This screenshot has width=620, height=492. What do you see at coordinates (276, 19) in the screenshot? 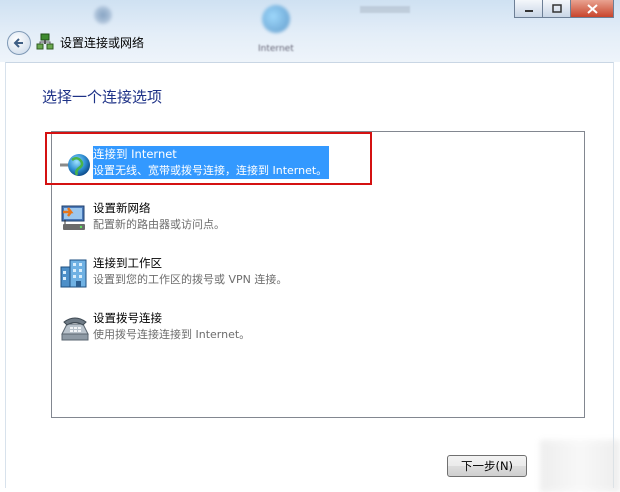
I see `blurred-globe-icon` at bounding box center [276, 19].